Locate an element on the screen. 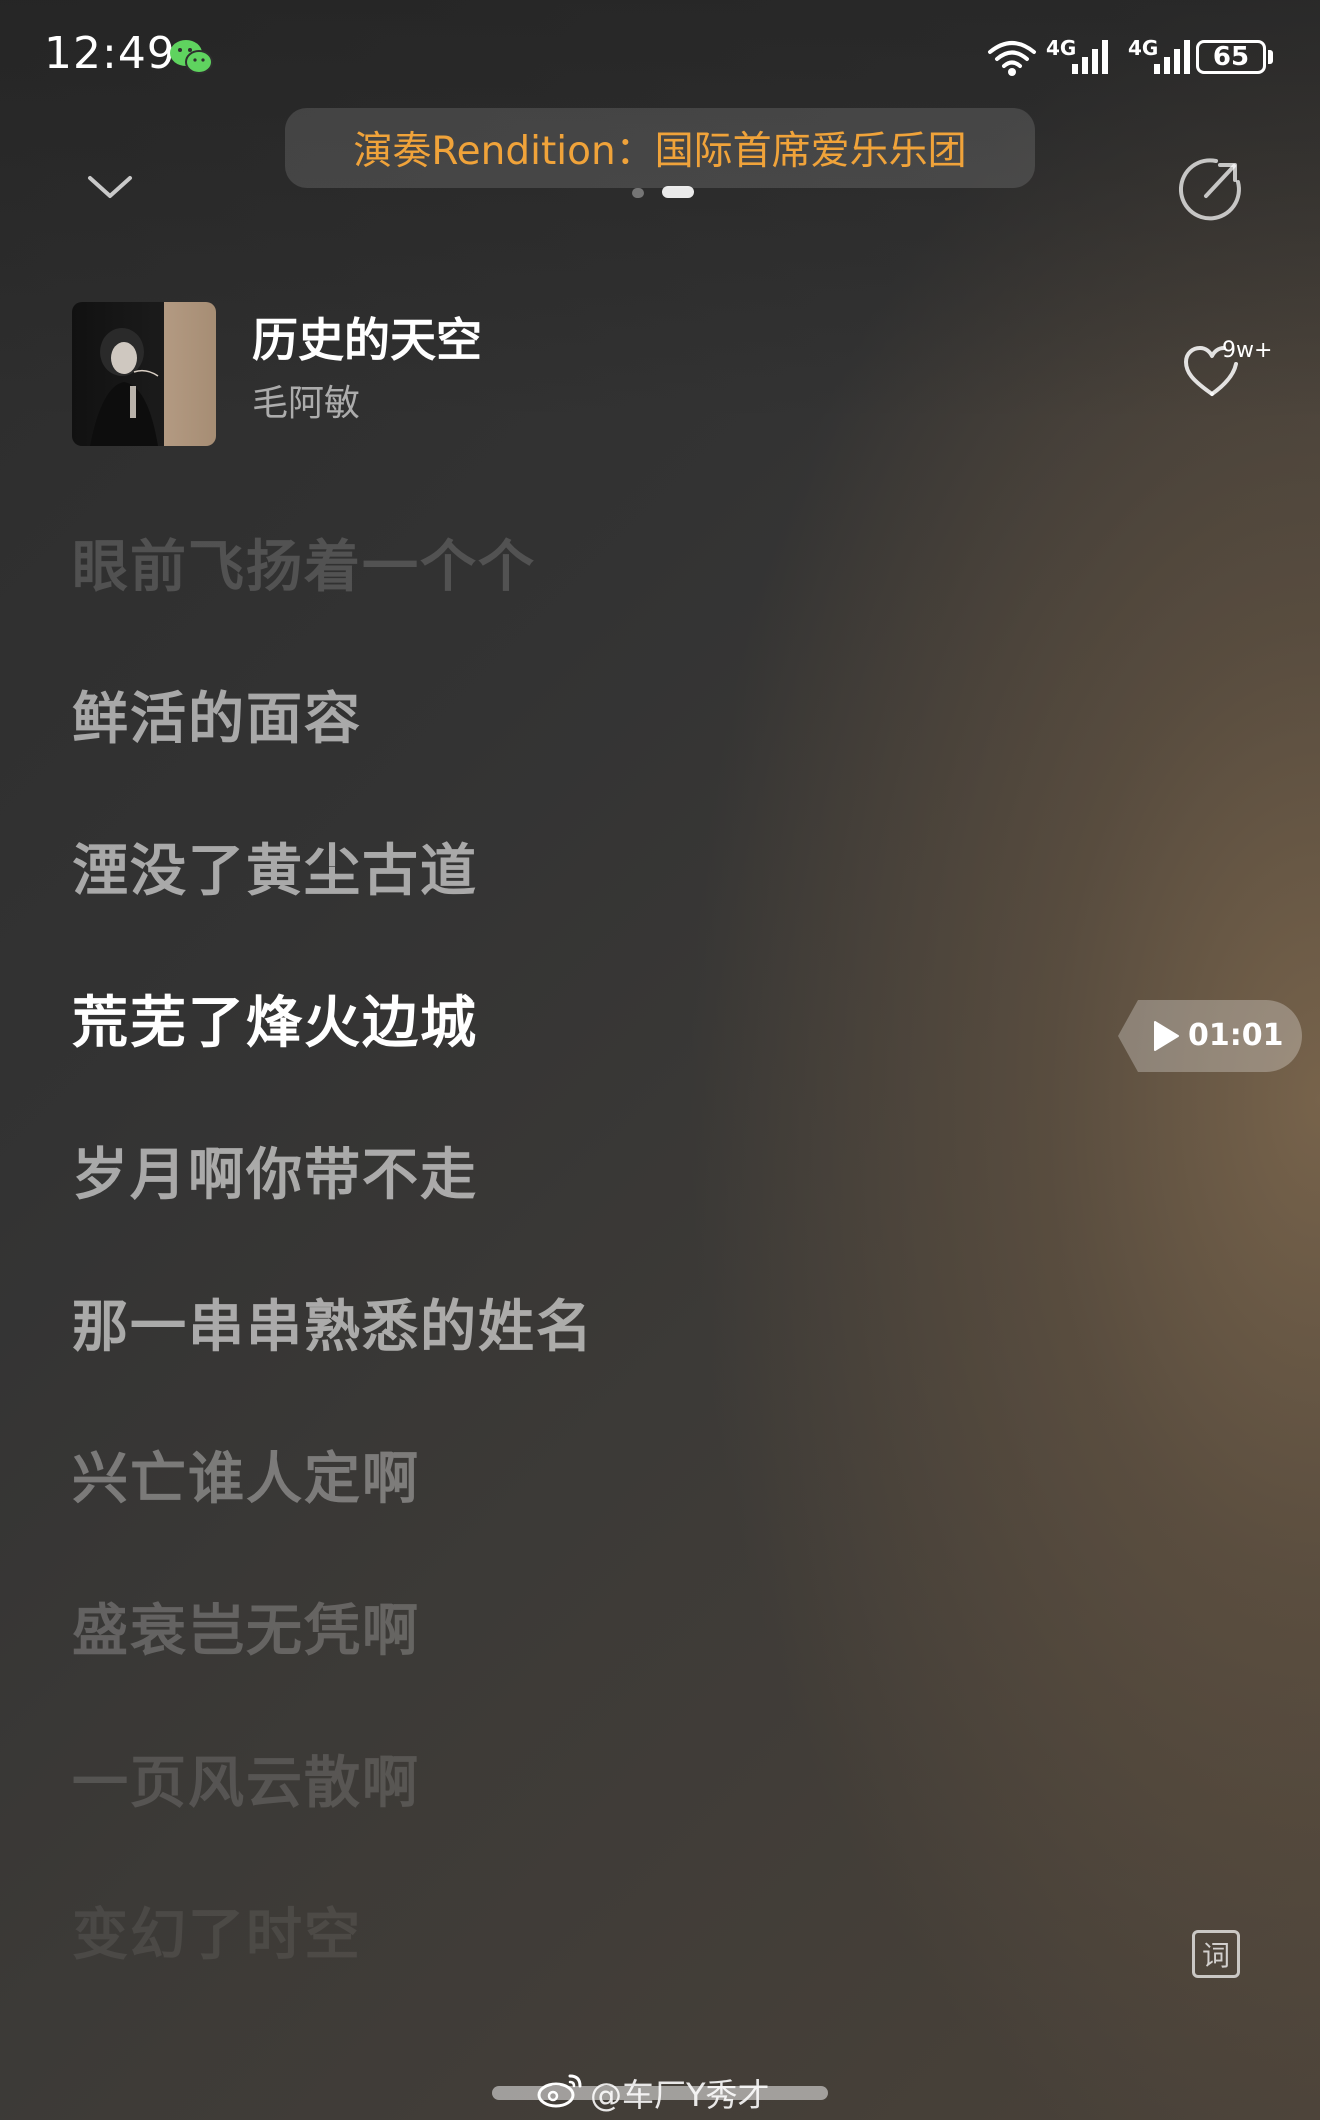 The height and width of the screenshot is (2120, 1320). lyric-line: 岁月啊你带不走 is located at coordinates (275, 1170).